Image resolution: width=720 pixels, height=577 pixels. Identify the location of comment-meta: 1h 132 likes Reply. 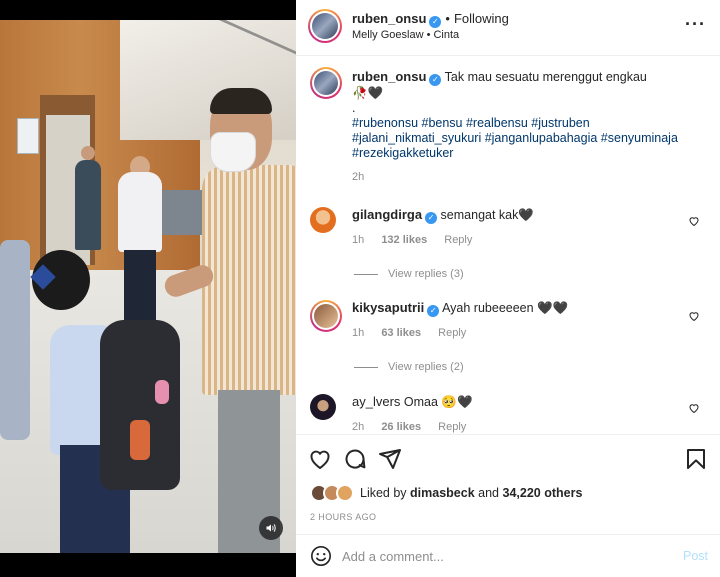
(419, 240).